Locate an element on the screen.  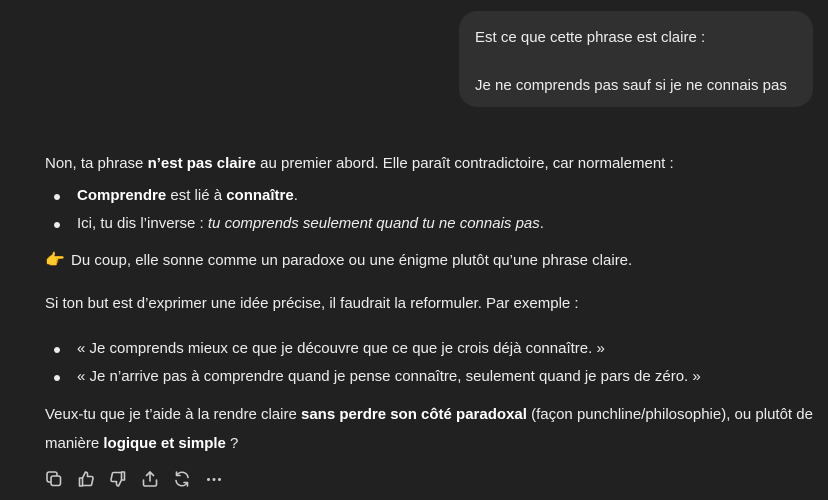
more-icon is located at coordinates (214, 479).